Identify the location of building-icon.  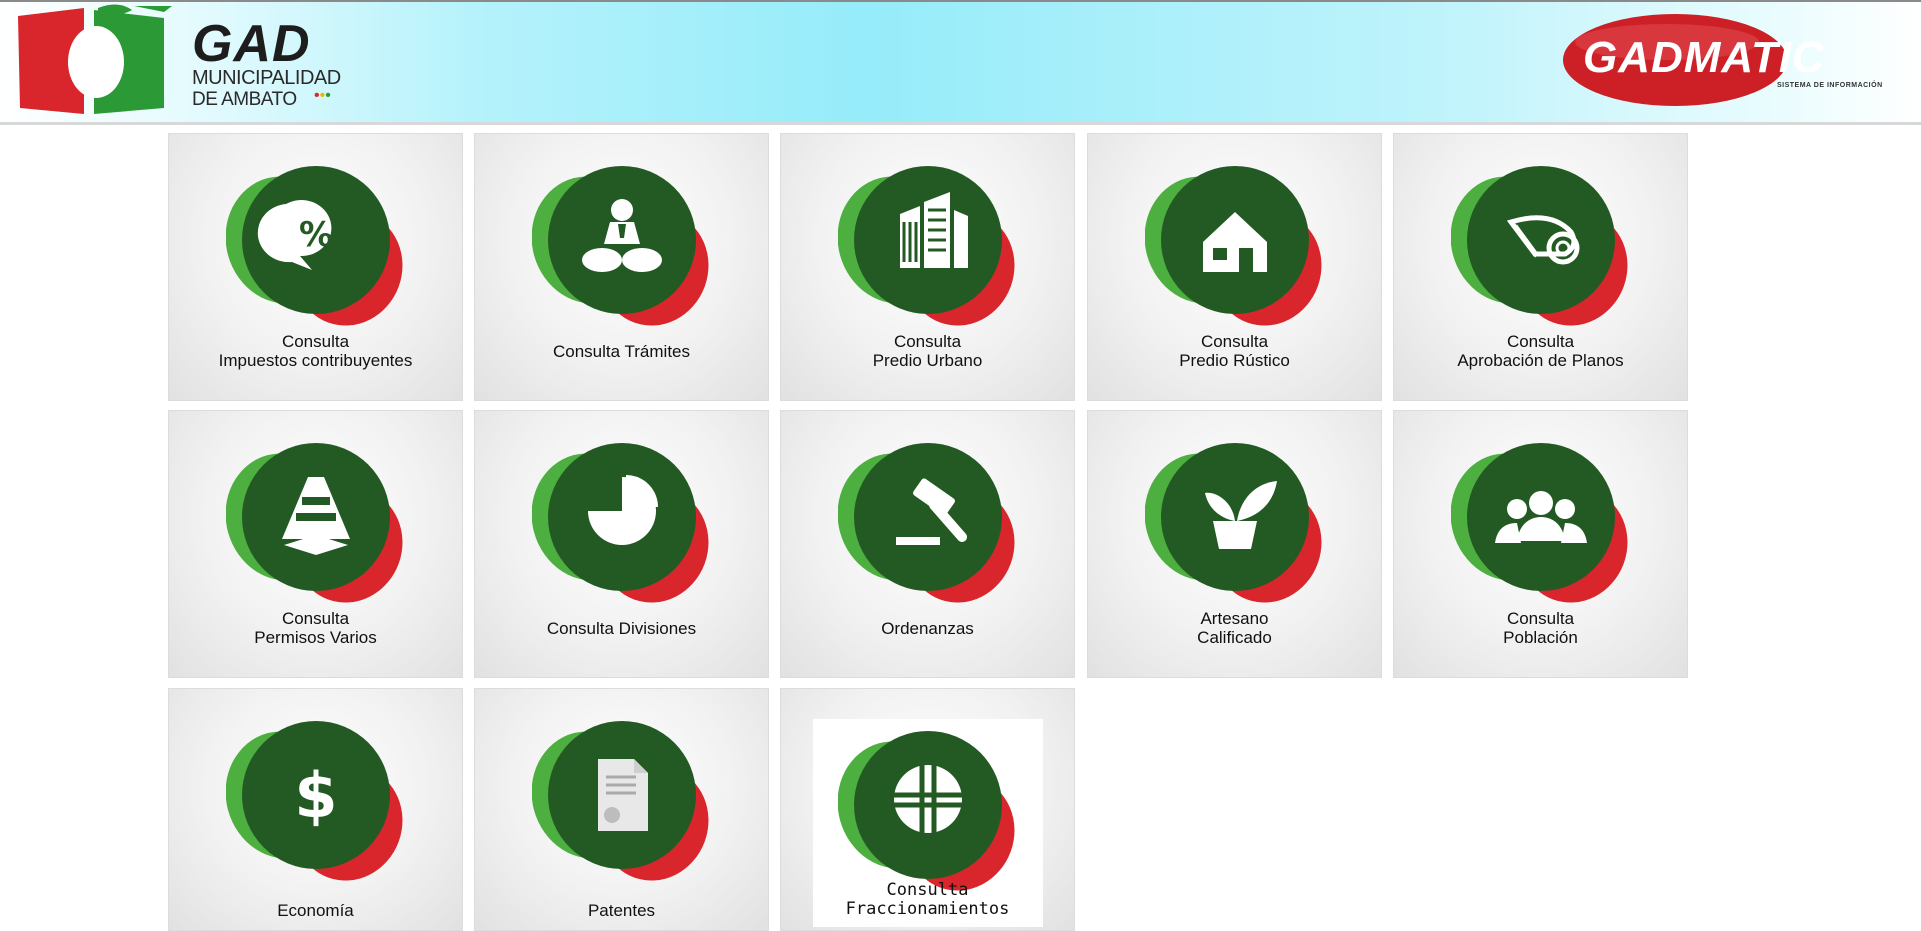
(927, 246).